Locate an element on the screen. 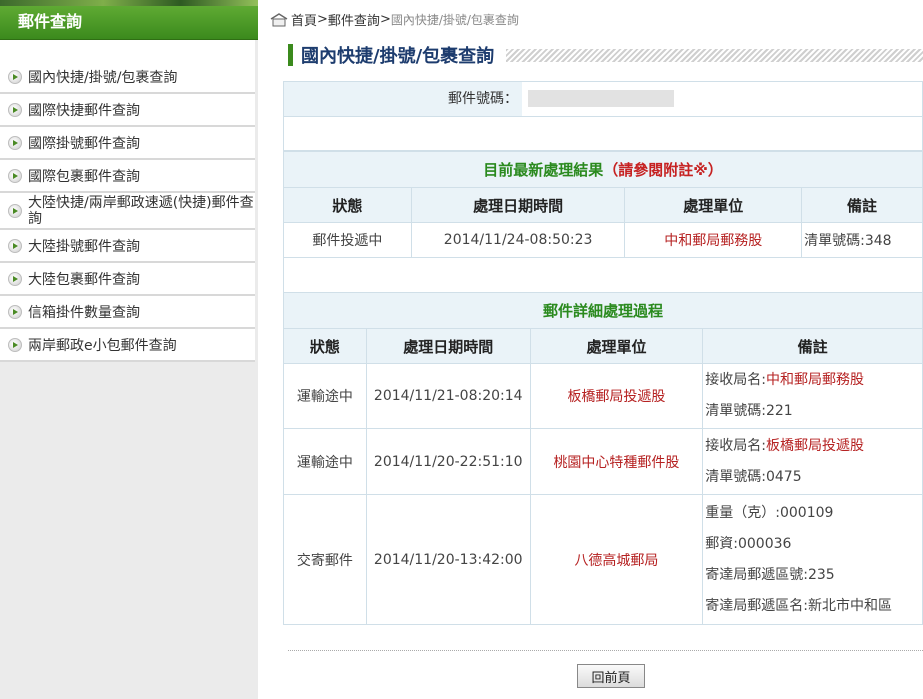 Image resolution: width=923 pixels, height=699 pixels. back-button: 回前頁 is located at coordinates (611, 676).